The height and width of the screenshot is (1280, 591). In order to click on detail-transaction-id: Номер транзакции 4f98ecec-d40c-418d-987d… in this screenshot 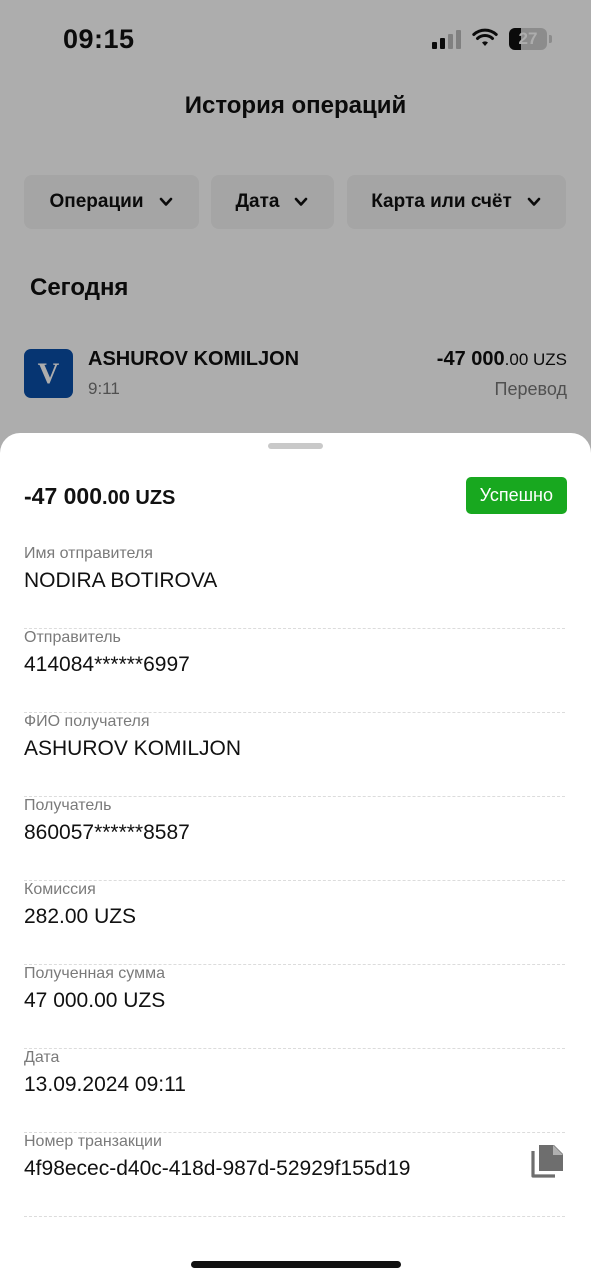, I will do `click(294, 1175)`.